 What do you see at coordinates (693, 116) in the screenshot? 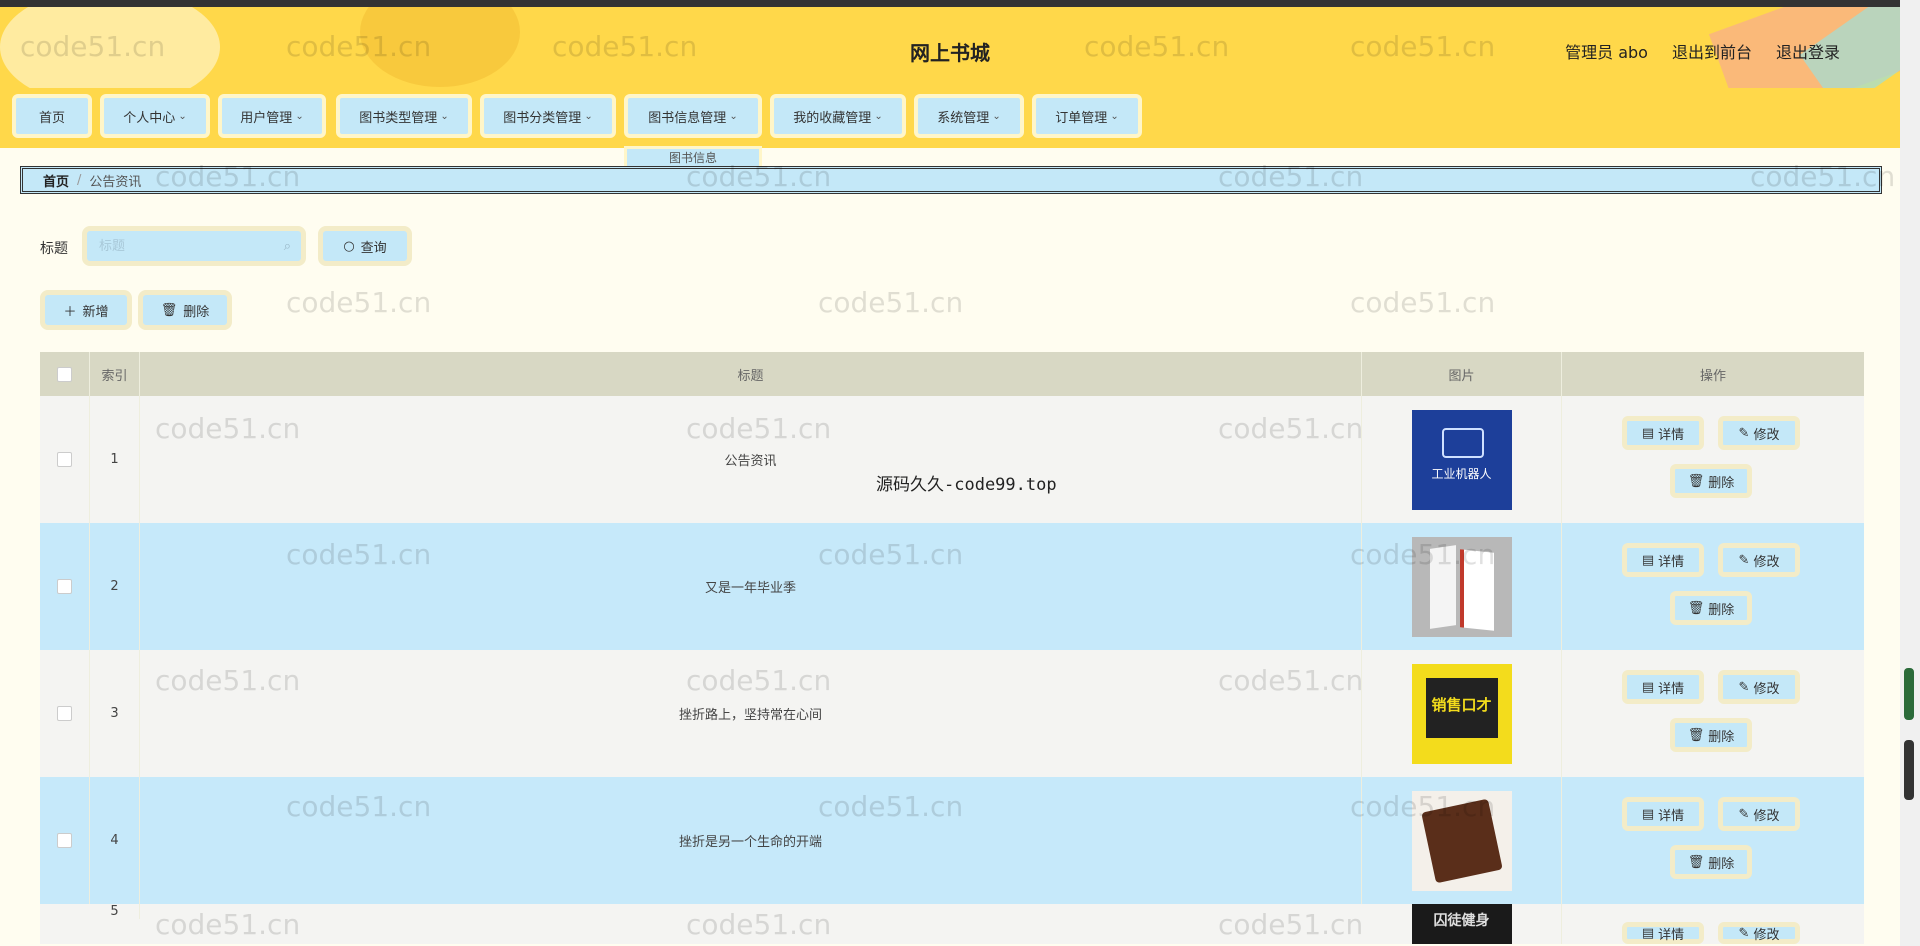
I see `nav-item-book-info-management: 图书信息管理 ⌄` at bounding box center [693, 116].